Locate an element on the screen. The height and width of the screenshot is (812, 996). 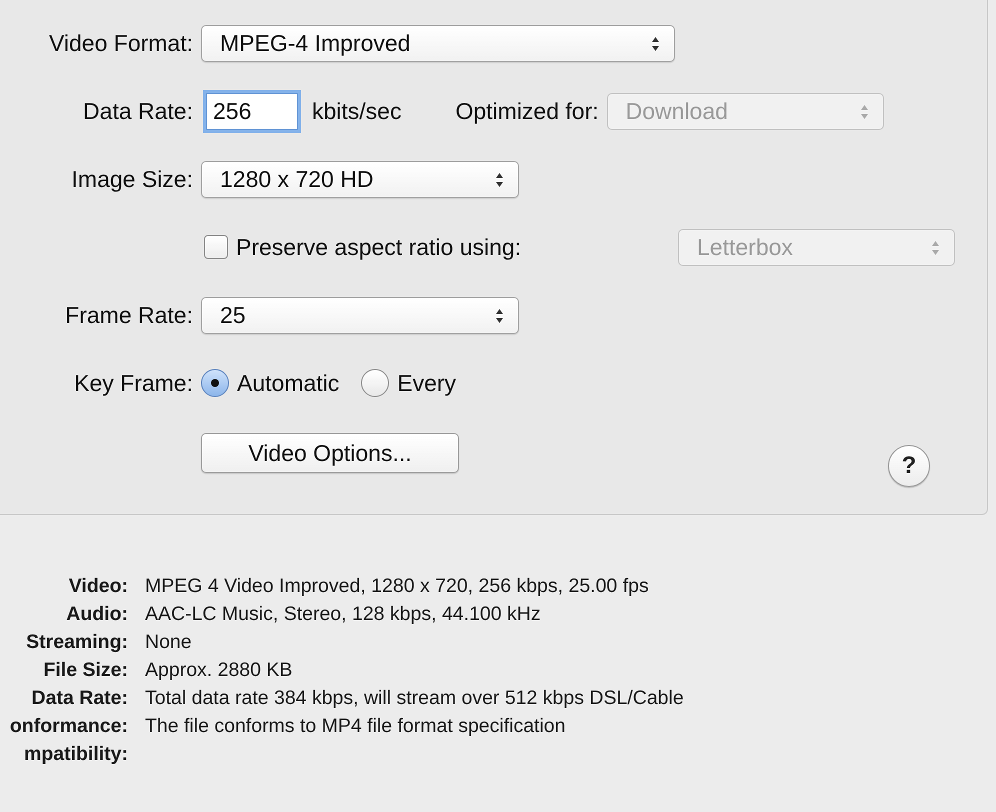
summary-label: Audio: is located at coordinates (96, 614).